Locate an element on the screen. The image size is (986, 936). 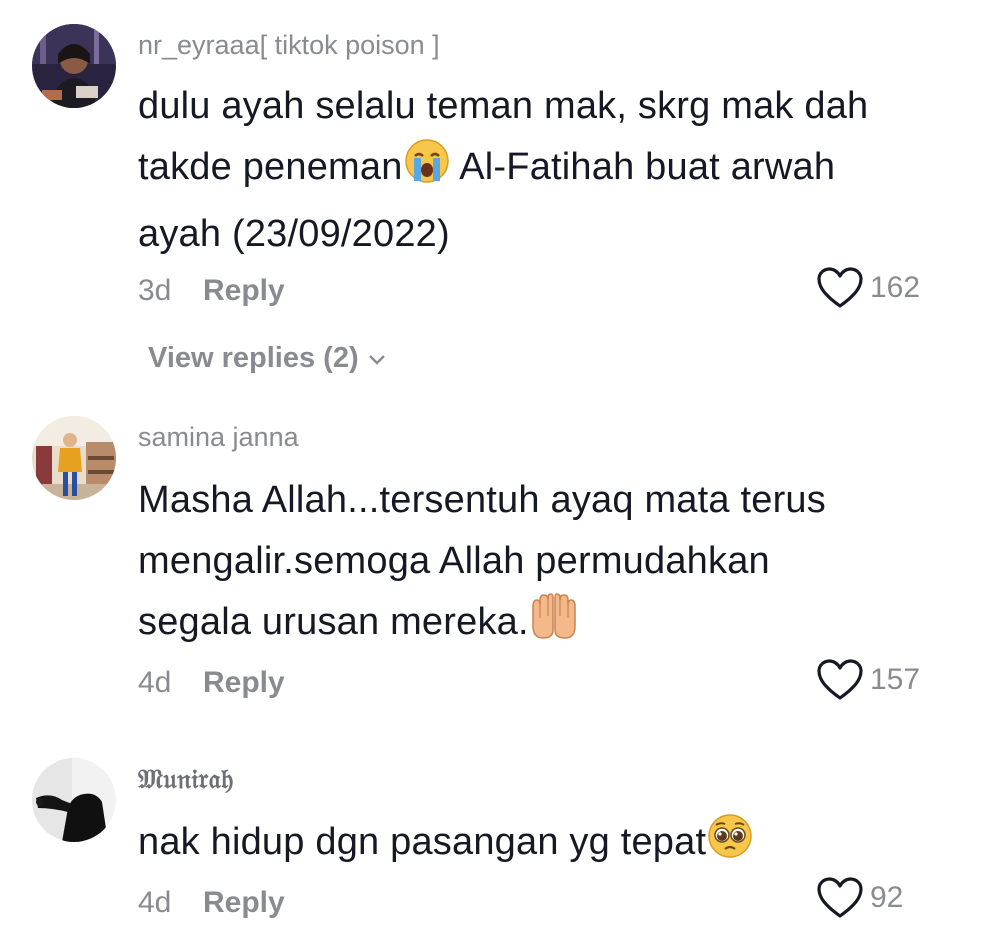
view-replies-button: View replies (2) is located at coordinates (267, 358).